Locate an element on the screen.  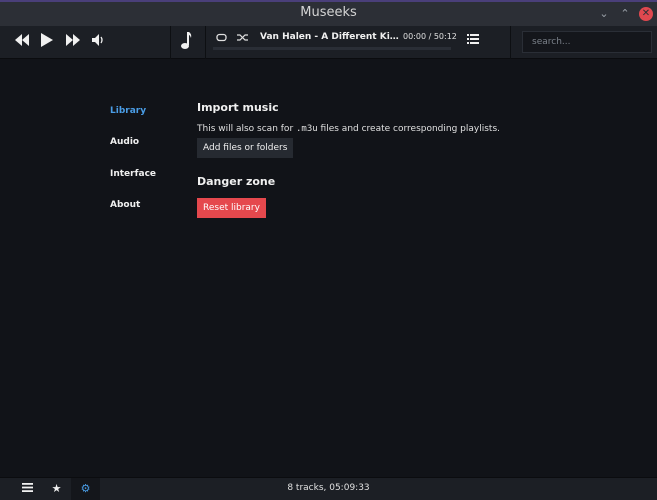
track-time: 00:00 / 50:12 is located at coordinates (430, 36).